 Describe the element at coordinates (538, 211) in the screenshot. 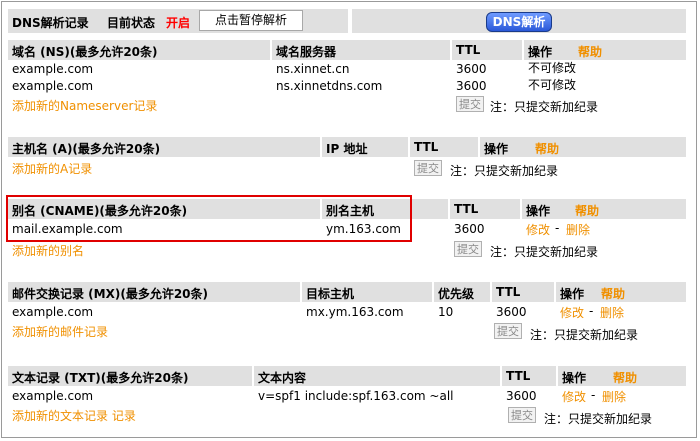

I see `cname-col-op: 操作` at that location.